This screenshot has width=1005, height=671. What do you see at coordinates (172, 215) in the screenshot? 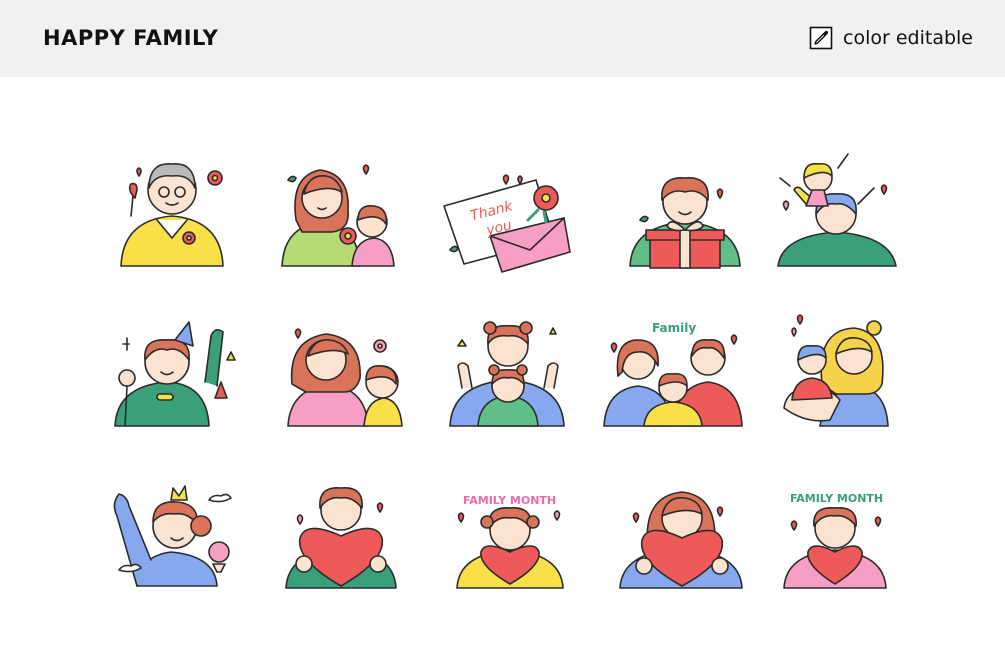
I see `sticker-grandpa-flowers` at bounding box center [172, 215].